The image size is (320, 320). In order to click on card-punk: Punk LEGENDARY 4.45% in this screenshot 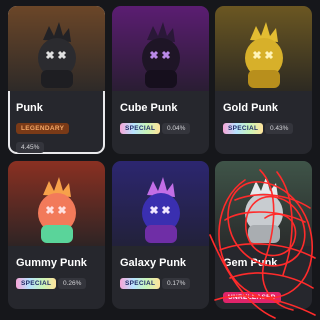, I will do `click(56, 80)`.